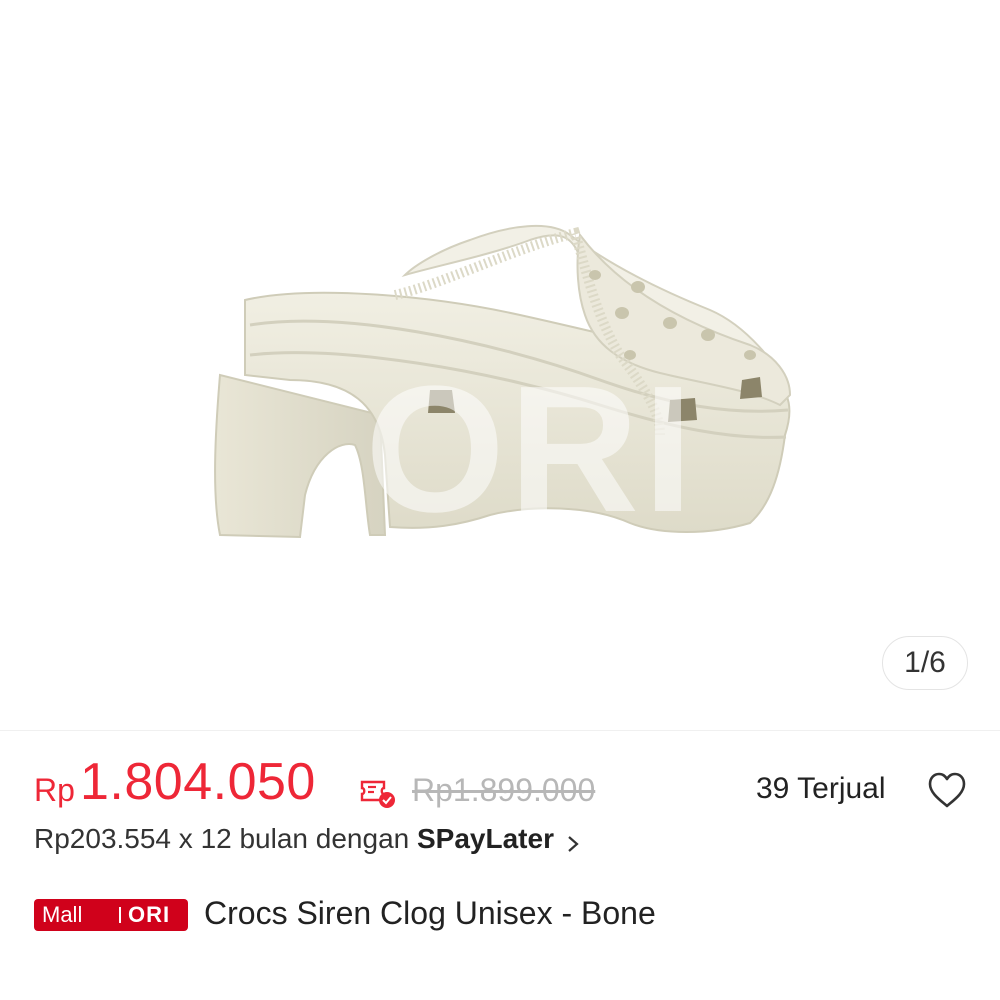 This screenshot has width=1000, height=1000. What do you see at coordinates (500, 730) in the screenshot?
I see `divider` at bounding box center [500, 730].